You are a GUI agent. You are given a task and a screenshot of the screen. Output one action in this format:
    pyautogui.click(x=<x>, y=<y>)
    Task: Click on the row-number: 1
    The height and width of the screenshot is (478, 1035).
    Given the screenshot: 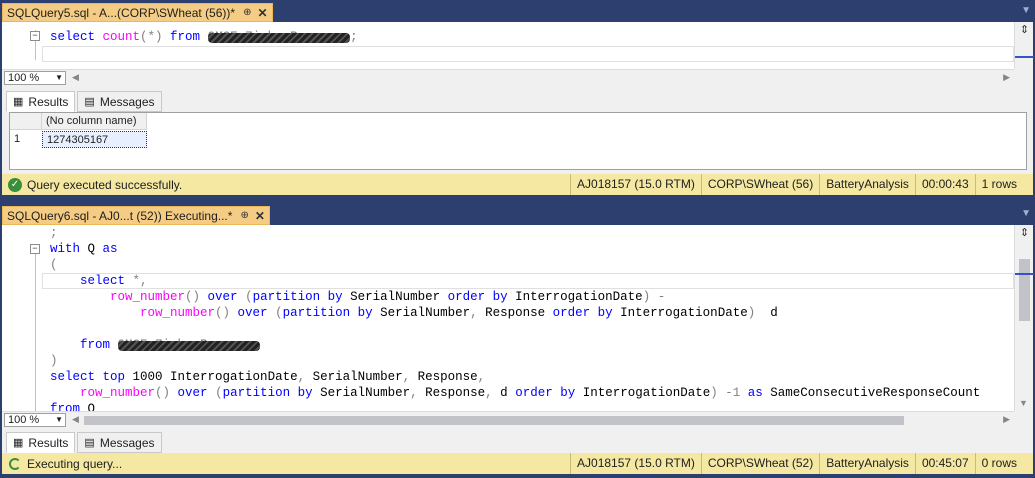 What is the action you would take?
    pyautogui.click(x=26, y=139)
    